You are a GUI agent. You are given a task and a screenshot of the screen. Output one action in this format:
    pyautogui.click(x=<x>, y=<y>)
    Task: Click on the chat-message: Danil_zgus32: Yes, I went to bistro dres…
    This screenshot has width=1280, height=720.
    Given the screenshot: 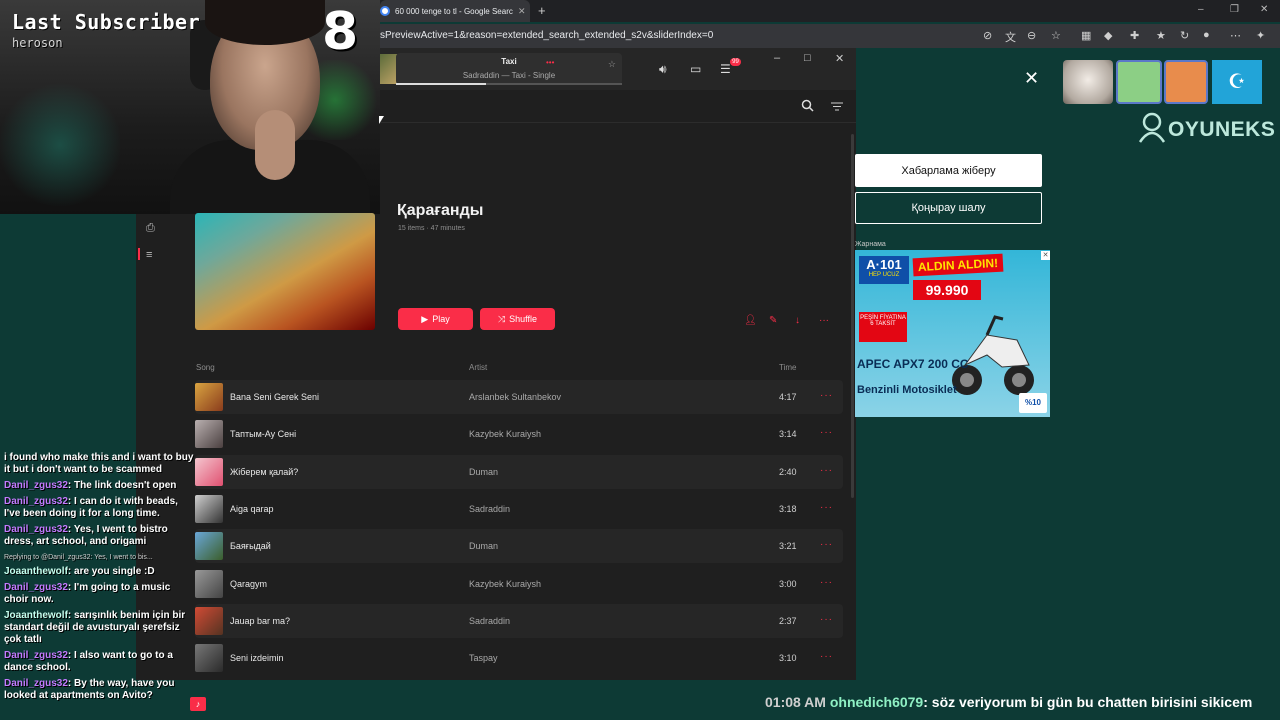 What is the action you would take?
    pyautogui.click(x=86, y=535)
    